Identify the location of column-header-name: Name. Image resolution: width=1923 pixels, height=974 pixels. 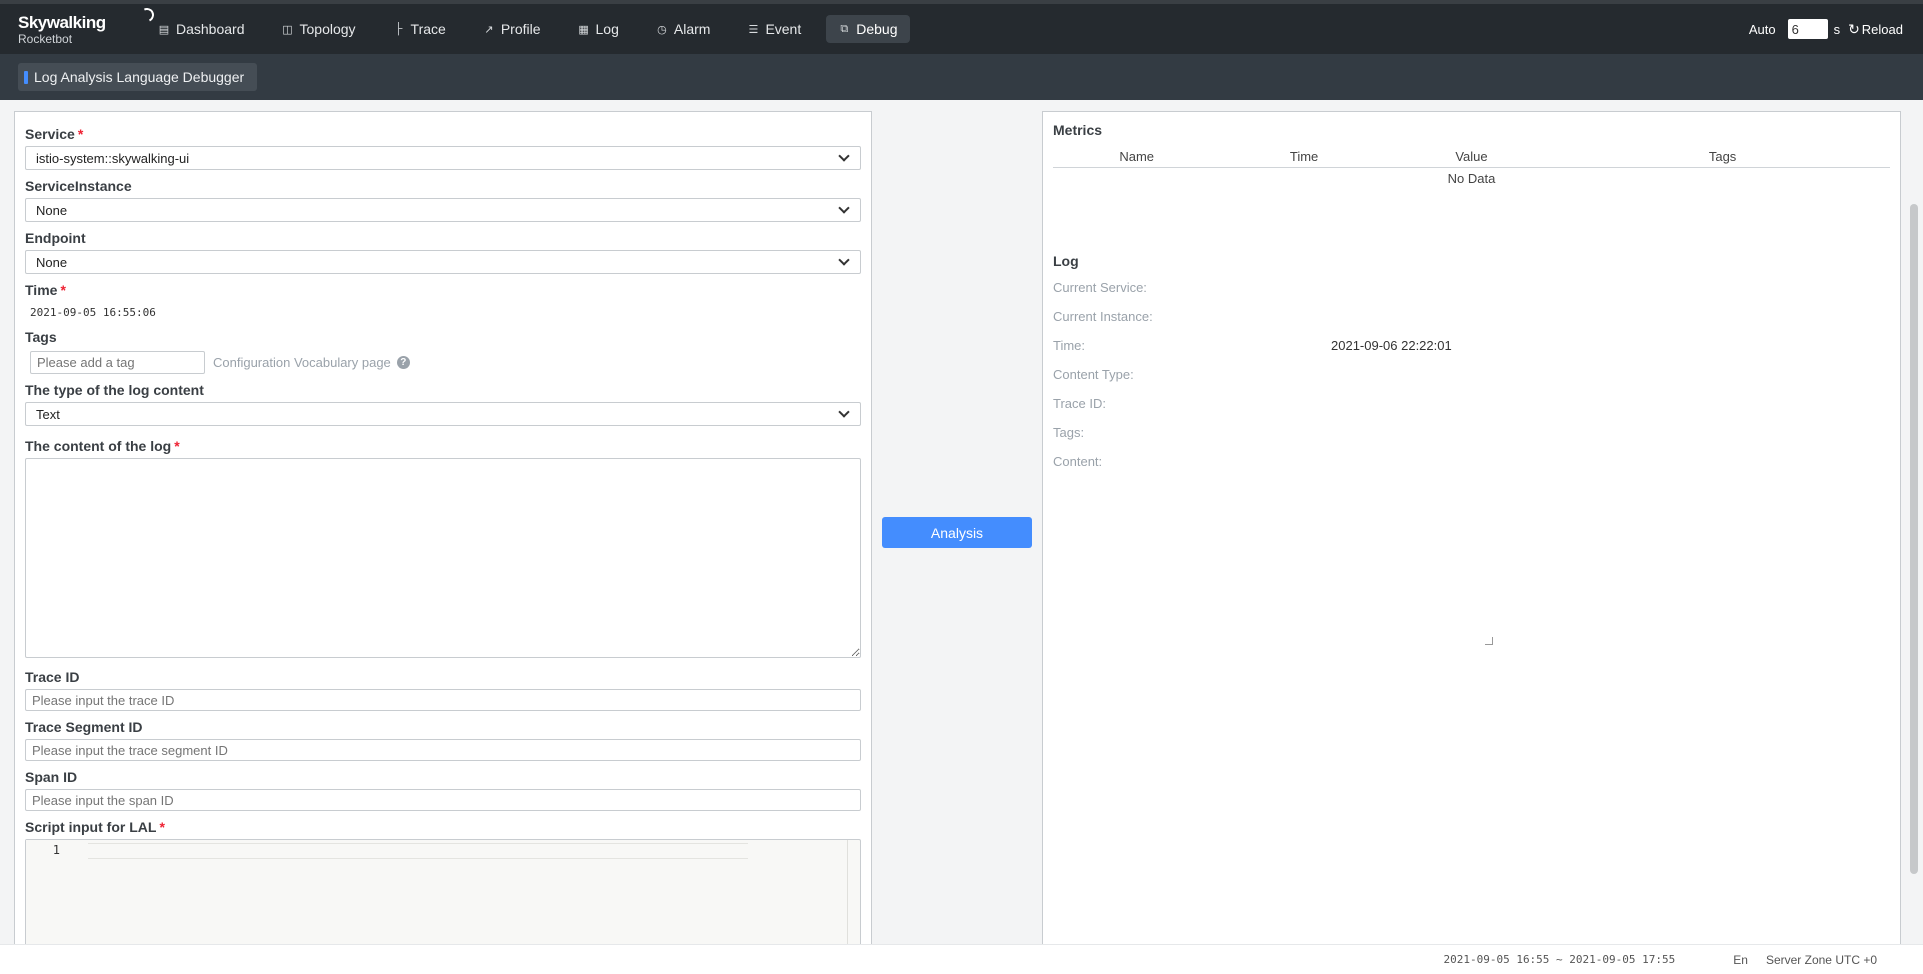
(1137, 157).